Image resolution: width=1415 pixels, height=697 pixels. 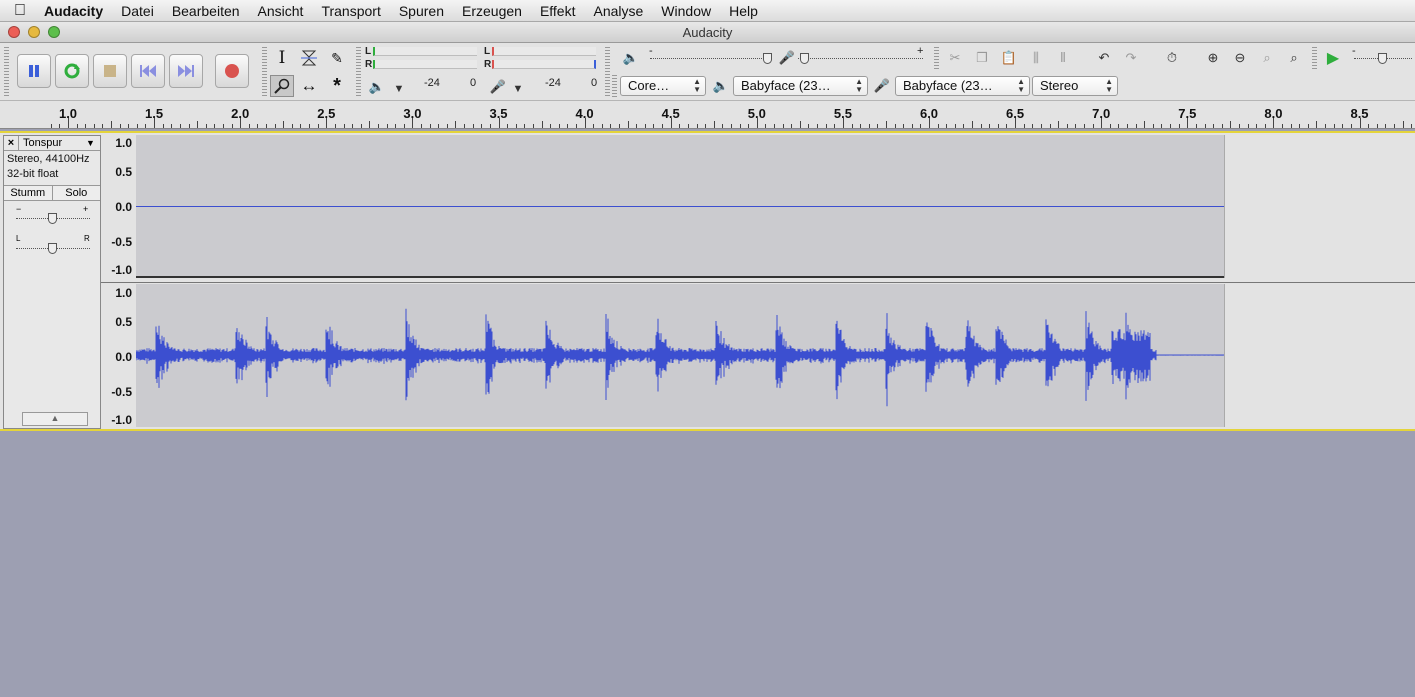 What do you see at coordinates (425, 64) in the screenshot?
I see `playback-meter-bar-r` at bounding box center [425, 64].